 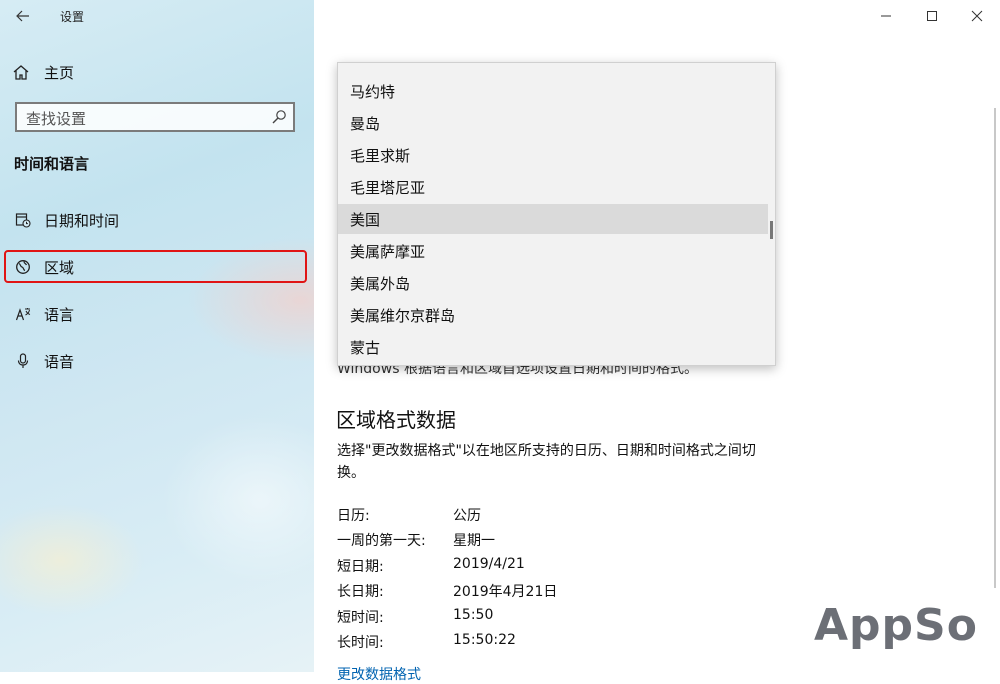 What do you see at coordinates (52, 164) in the screenshot?
I see `section-title: 时间和语言` at bounding box center [52, 164].